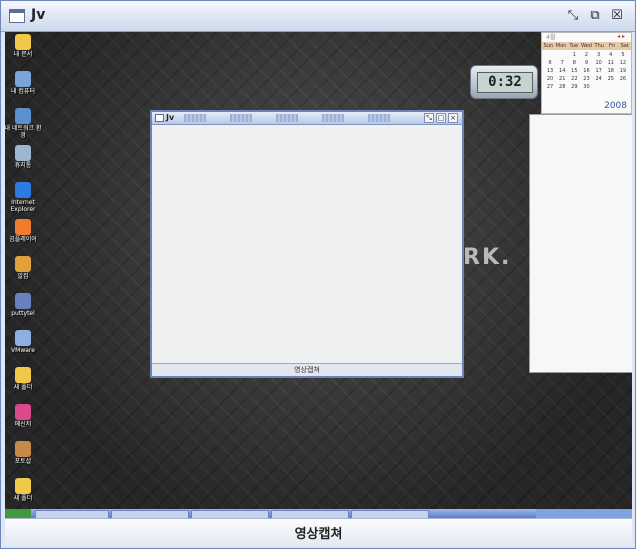 This screenshot has height=549, width=636. I want to click on calendar-day: 7, so click(562, 63).